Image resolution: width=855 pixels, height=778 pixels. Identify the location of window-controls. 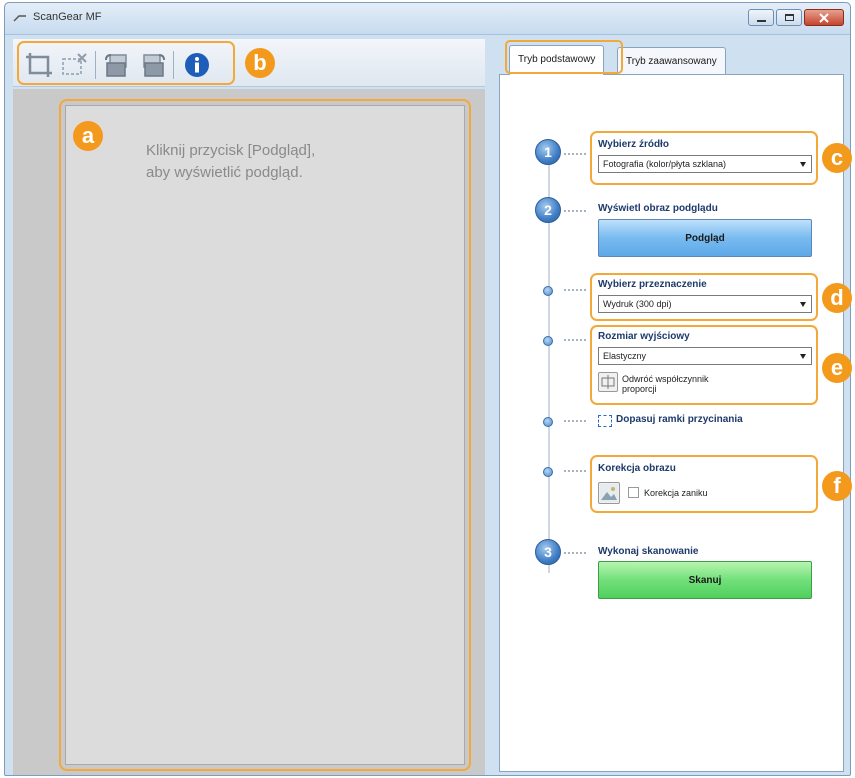
(796, 17).